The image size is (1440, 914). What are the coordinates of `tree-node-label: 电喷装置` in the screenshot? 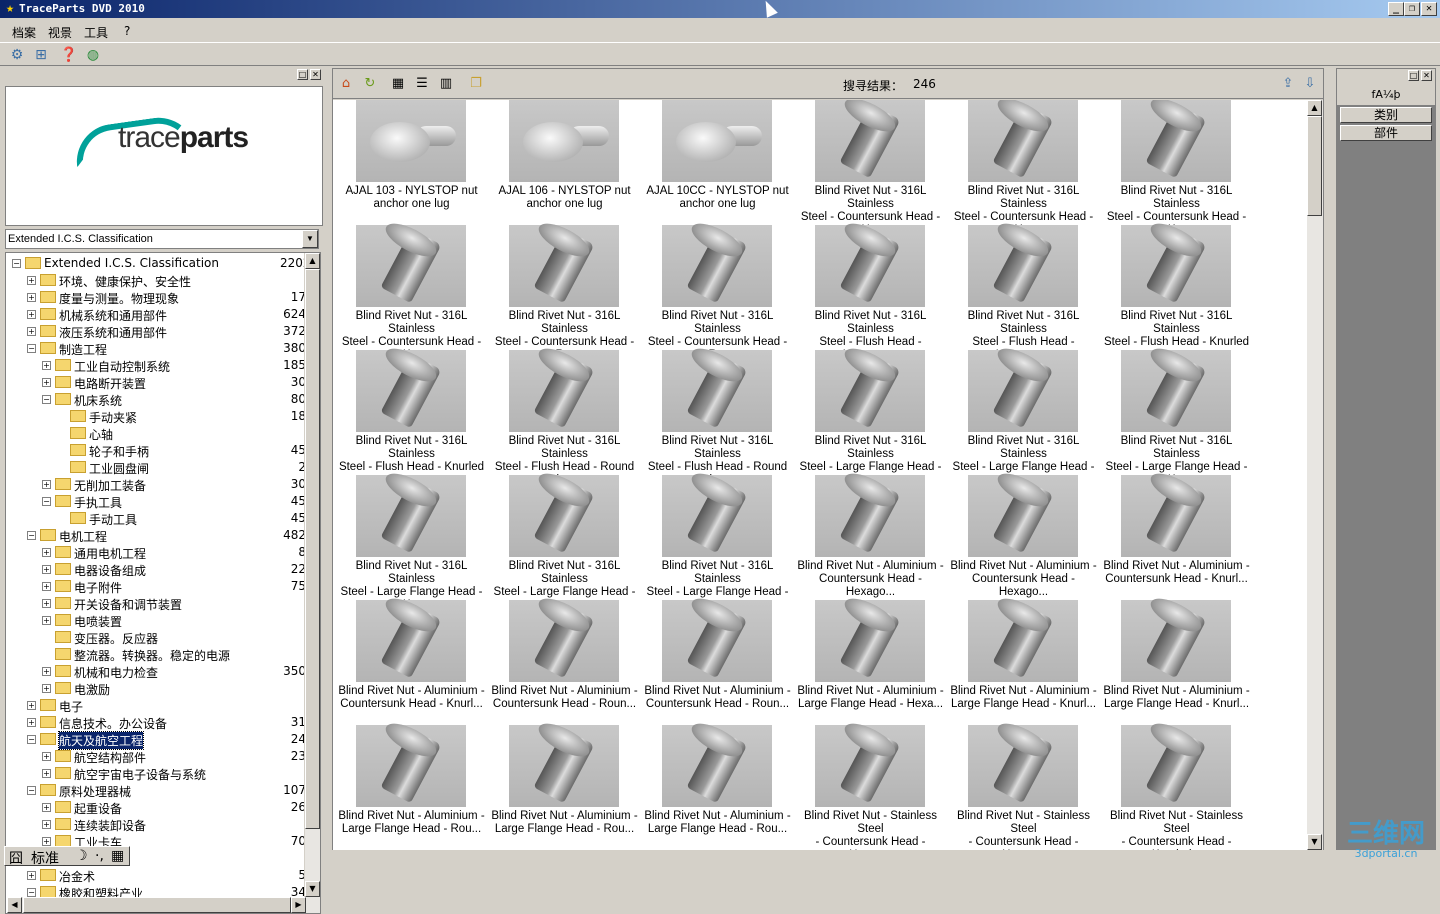 It's located at (98, 621).